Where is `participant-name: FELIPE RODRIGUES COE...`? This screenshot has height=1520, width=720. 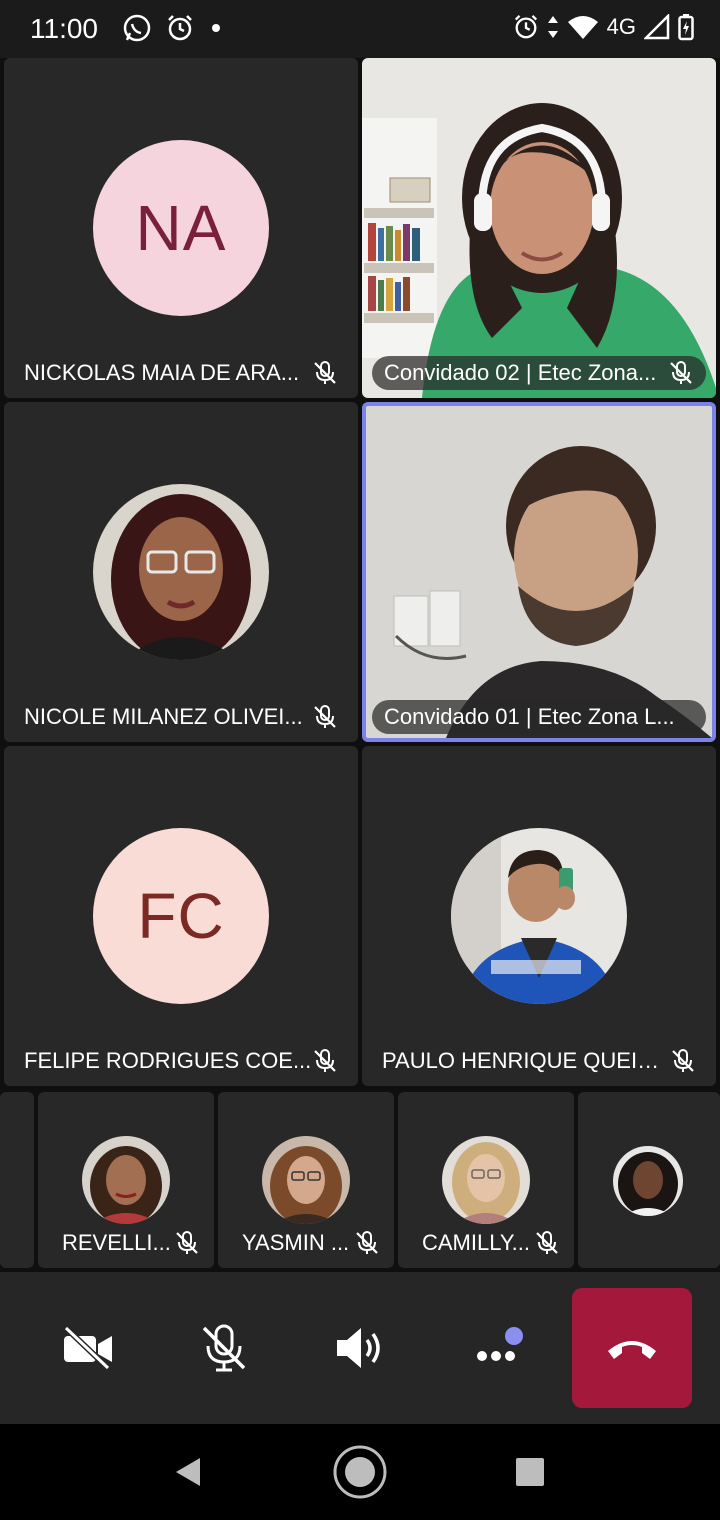
participant-name: FELIPE RODRIGUES COE... is located at coordinates (168, 1060).